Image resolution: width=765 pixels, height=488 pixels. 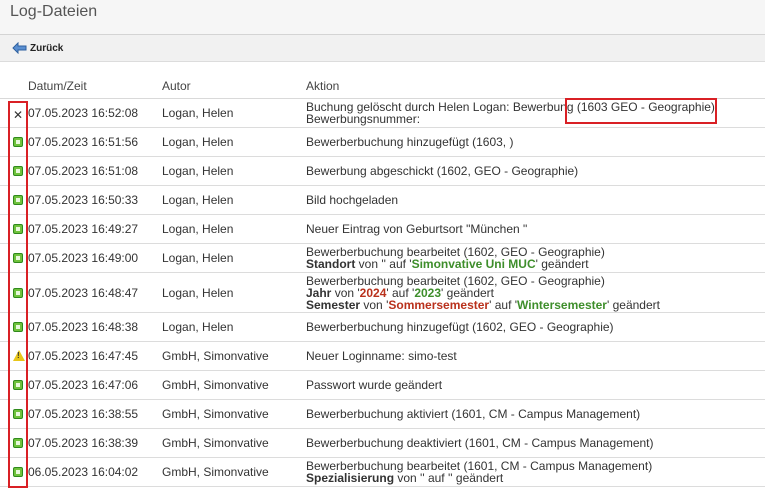 I want to click on action-cell: Neuer Loginname: simo-test, so click(x=535, y=356).